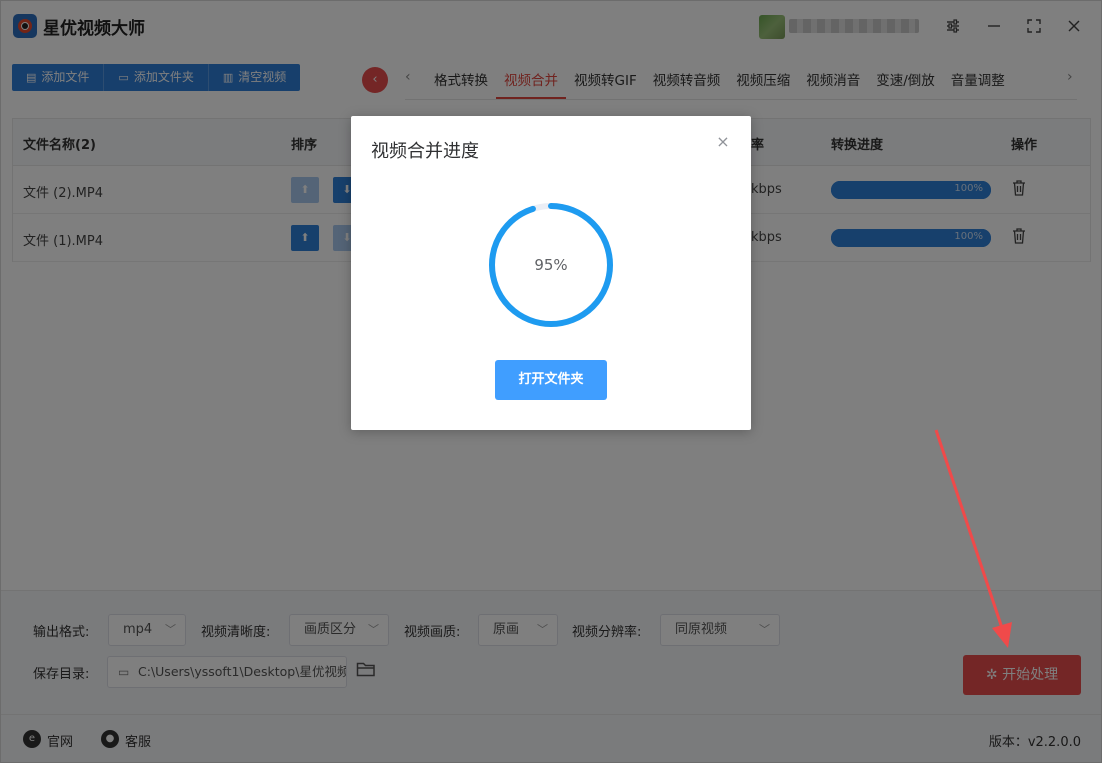 This screenshot has width=1102, height=763. Describe the element at coordinates (551, 380) in the screenshot. I see `open-folder-button: 打开文件夹` at that location.